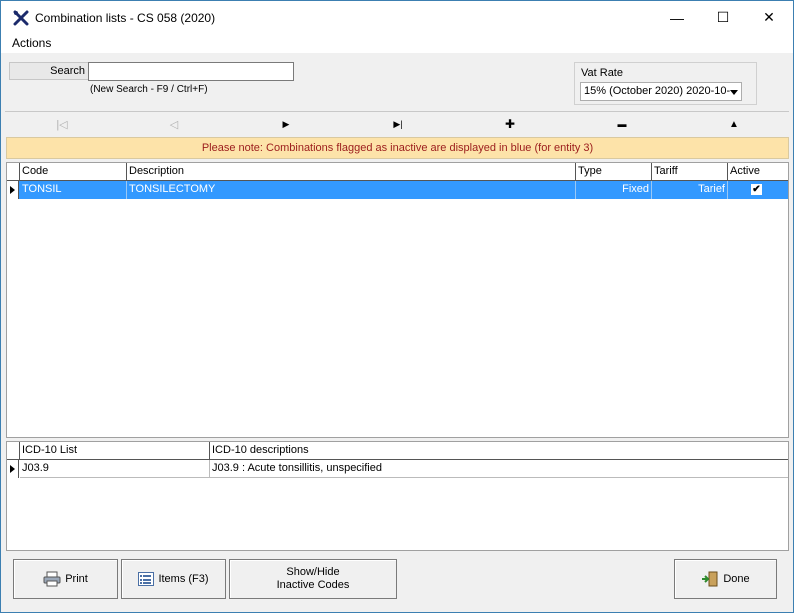 Image resolution: width=794 pixels, height=613 pixels. I want to click on items-label: Items (F3), so click(183, 578).